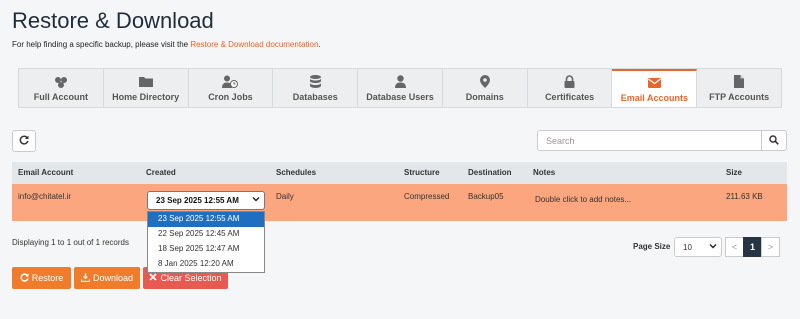 Image resolution: width=800 pixels, height=319 pixels. What do you see at coordinates (744, 196) in the screenshot?
I see `size-cell: 211.63 KB` at bounding box center [744, 196].